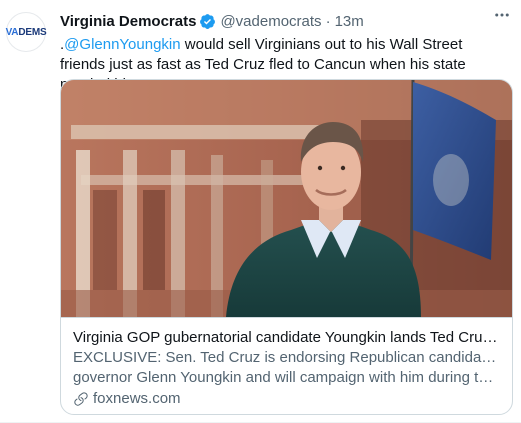 The height and width of the screenshot is (423, 521). Describe the element at coordinates (286, 399) in the screenshot. I see `card-domain: foxnews.com` at that location.